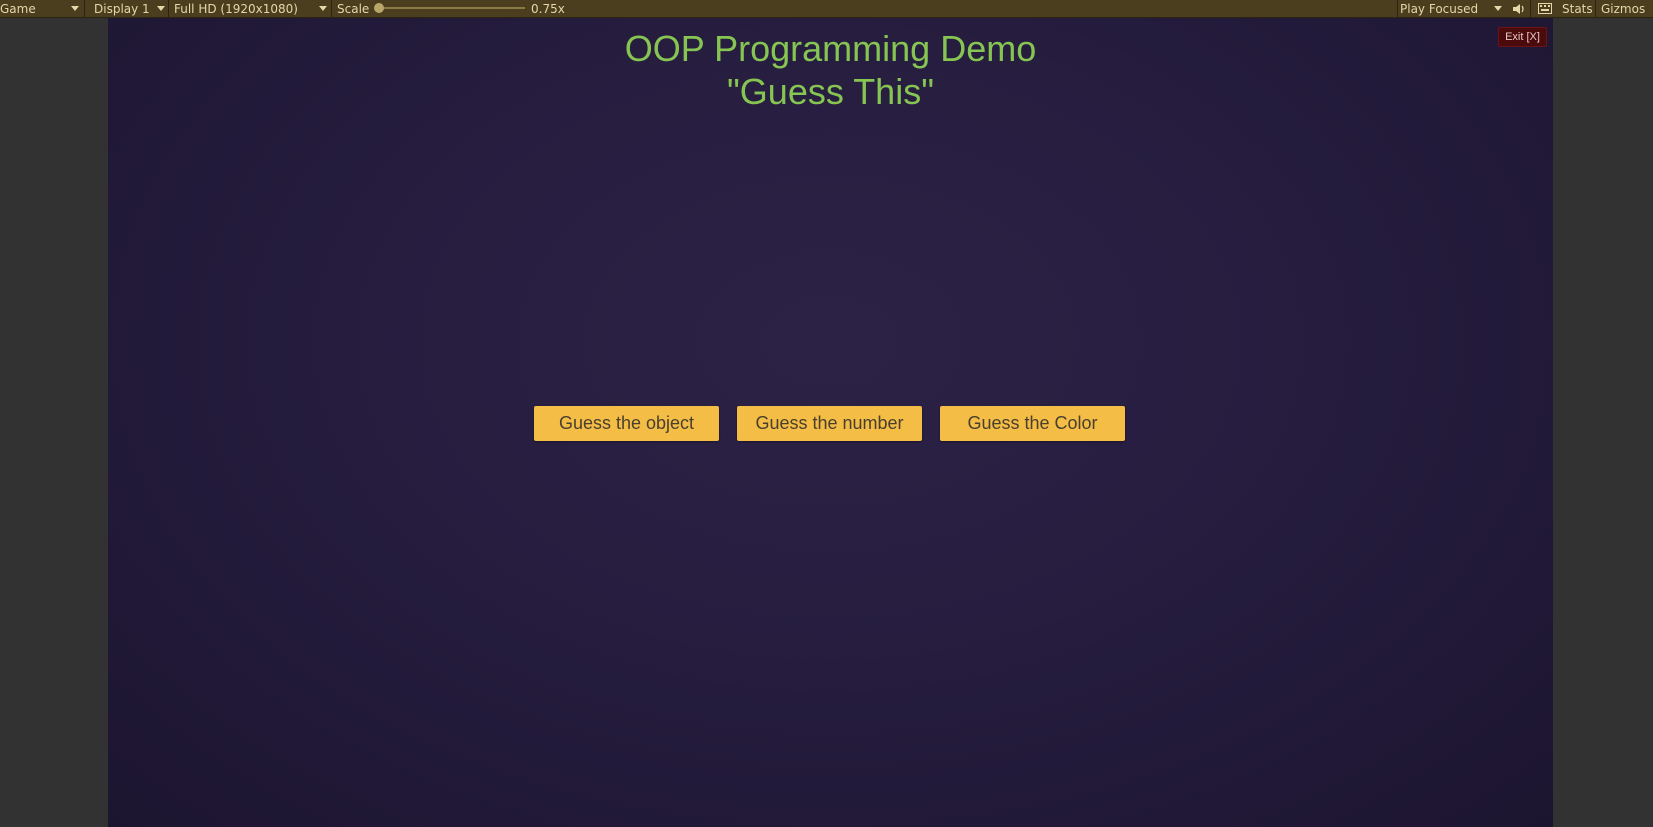  I want to click on speaker-icon, so click(1518, 8).